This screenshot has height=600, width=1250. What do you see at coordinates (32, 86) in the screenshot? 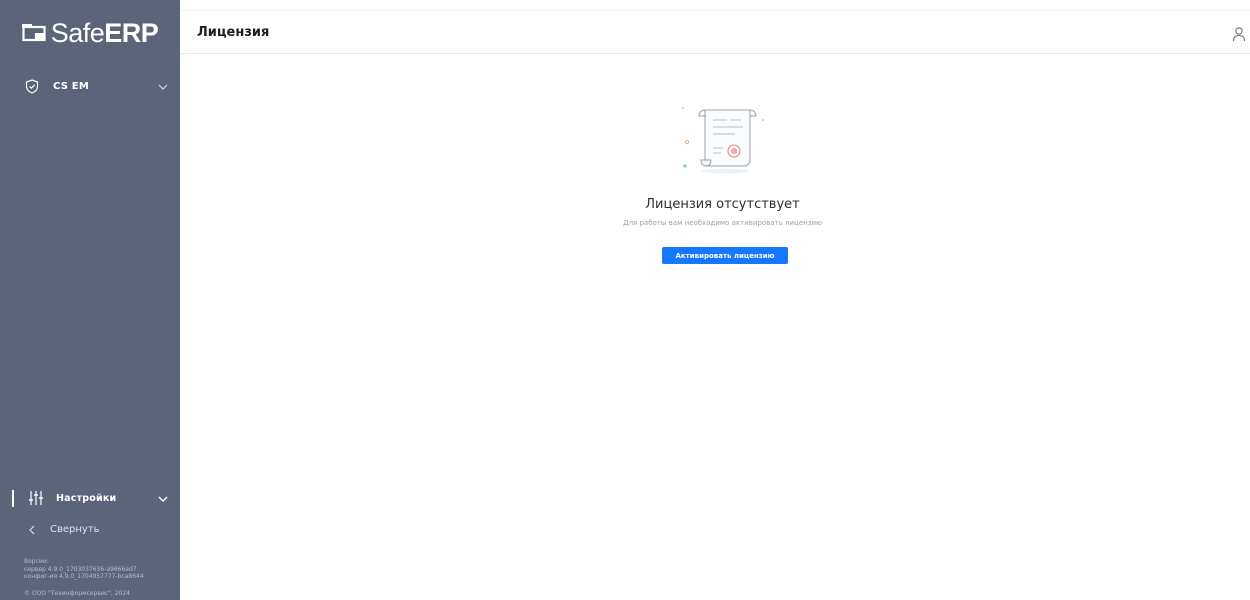
I see `shield-check-icon` at bounding box center [32, 86].